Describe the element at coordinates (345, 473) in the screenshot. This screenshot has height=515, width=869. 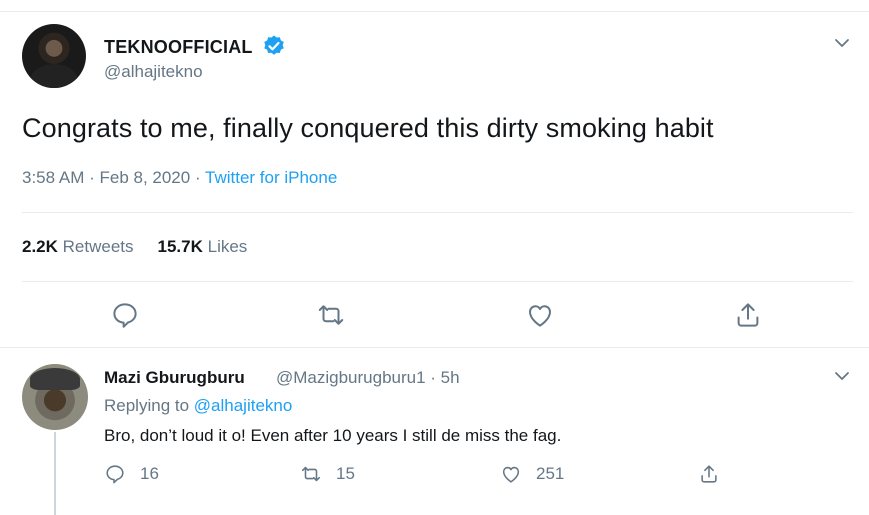
I see `retweet-count: 15` at that location.